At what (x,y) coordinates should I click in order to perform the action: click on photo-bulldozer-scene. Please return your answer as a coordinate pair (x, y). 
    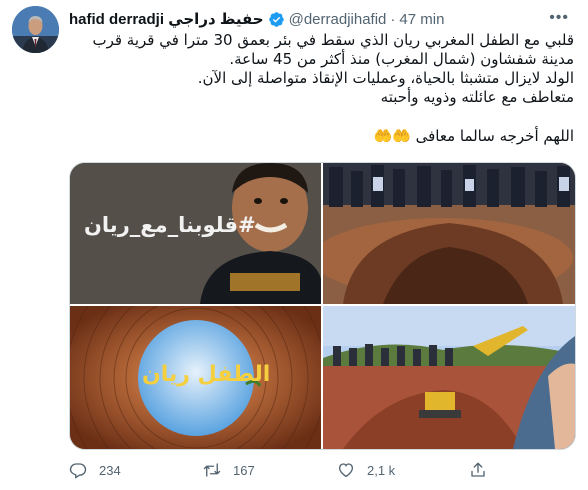
    Looking at the image, I should click on (449, 377).